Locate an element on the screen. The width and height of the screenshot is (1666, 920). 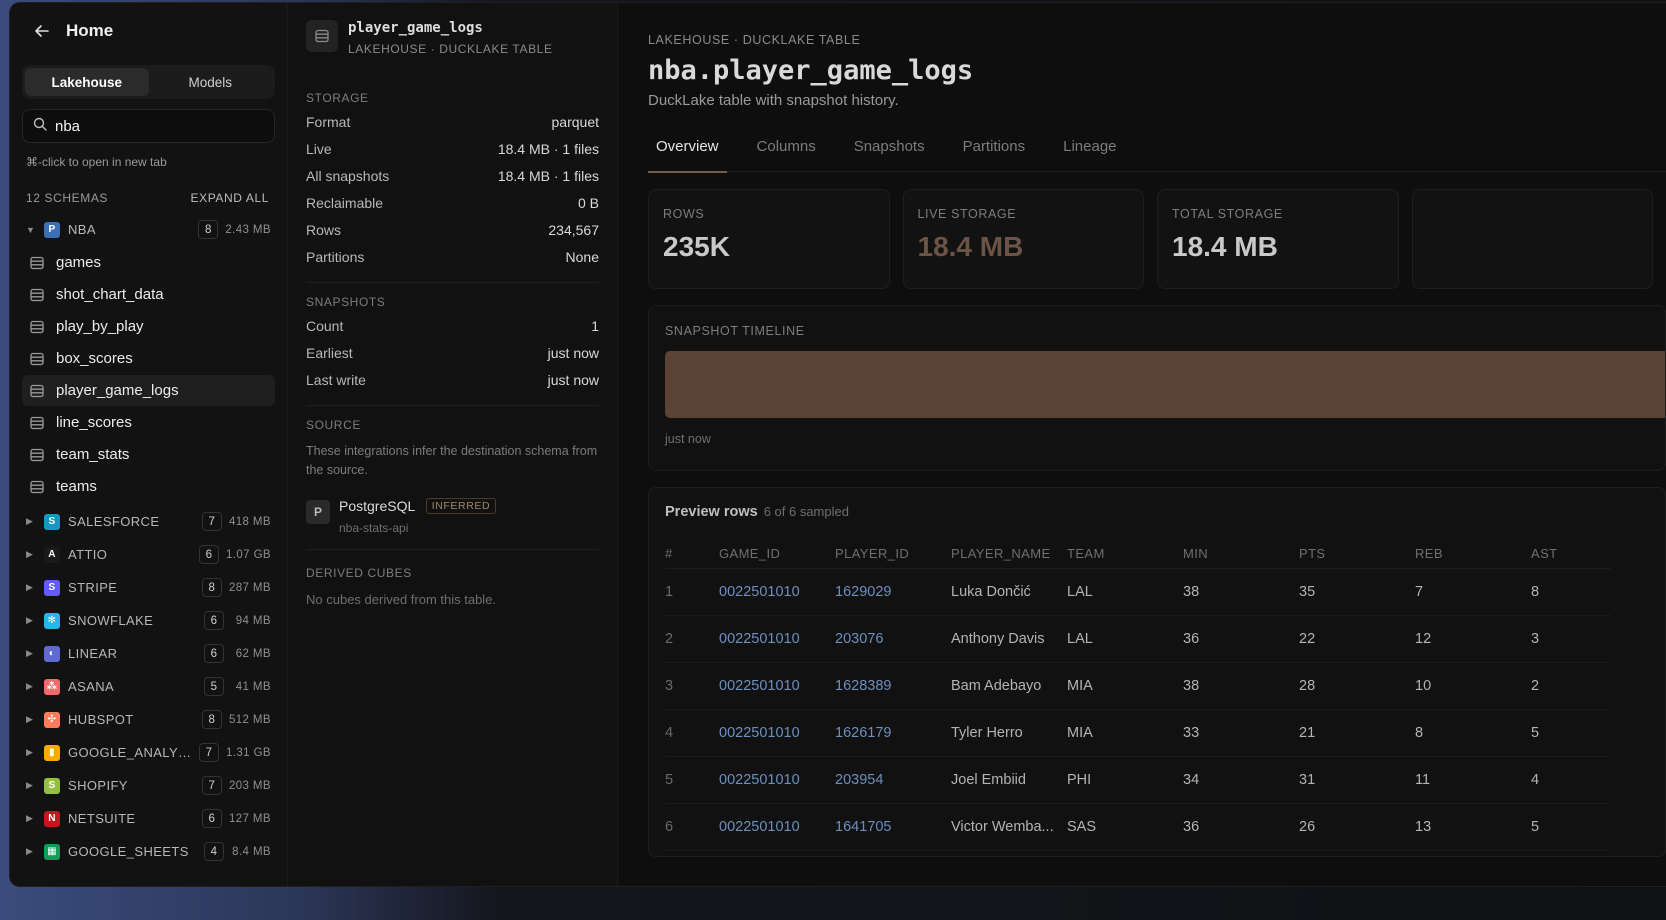
table-cell: 31 is located at coordinates (1357, 780).